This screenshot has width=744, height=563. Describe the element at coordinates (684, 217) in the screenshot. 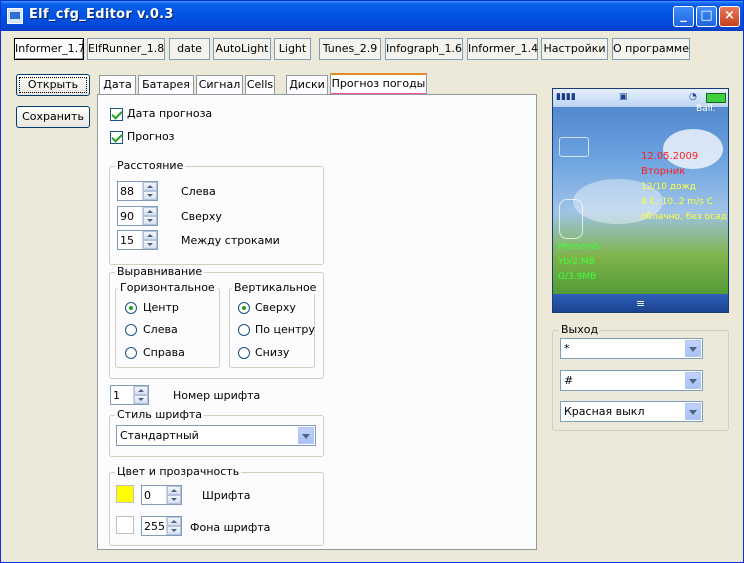

I see `preview-forecast-line3: облачно, без осад` at that location.